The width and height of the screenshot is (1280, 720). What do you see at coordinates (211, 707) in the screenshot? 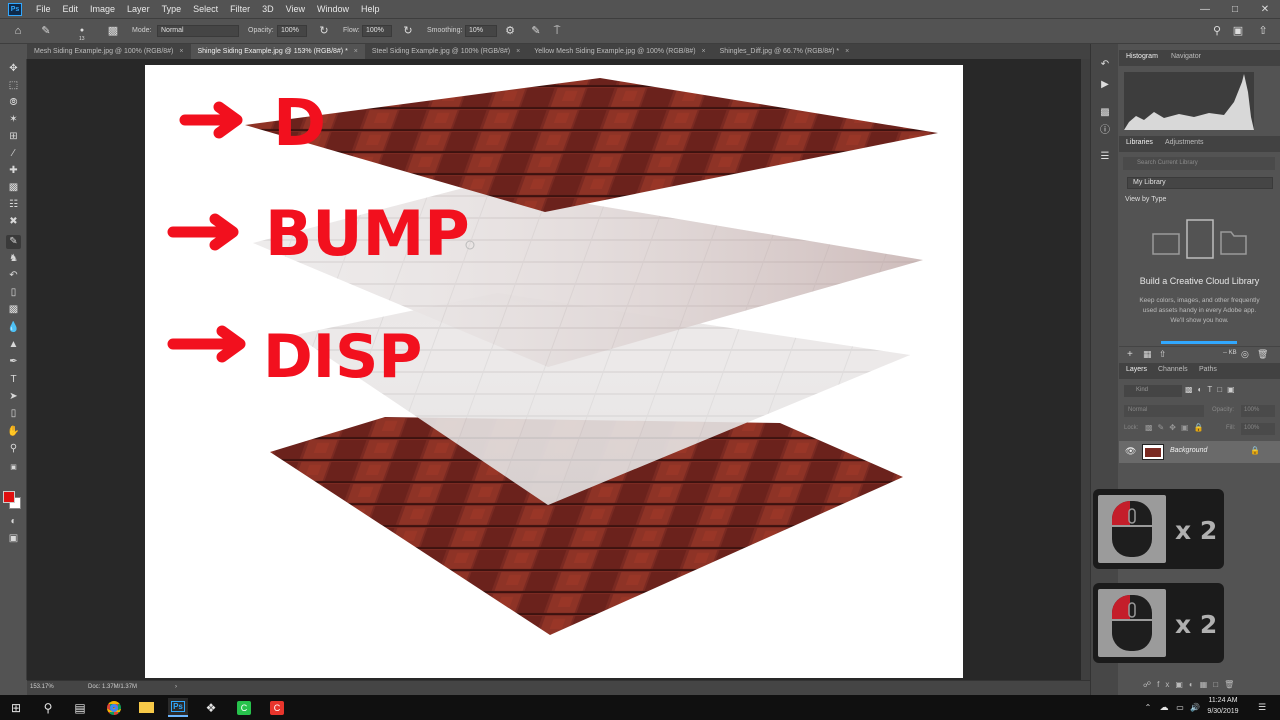
I see `app-icon: ❖` at bounding box center [211, 707].